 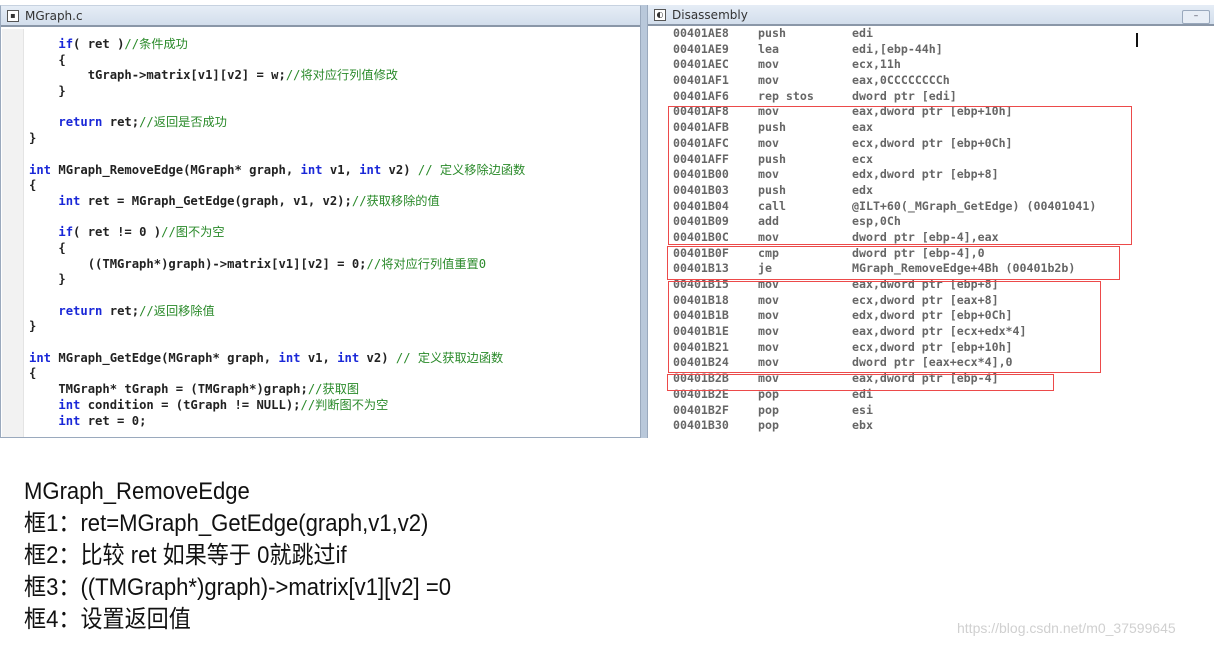 What do you see at coordinates (113, 420) in the screenshot?
I see `code-text: ret = 0;` at bounding box center [113, 420].